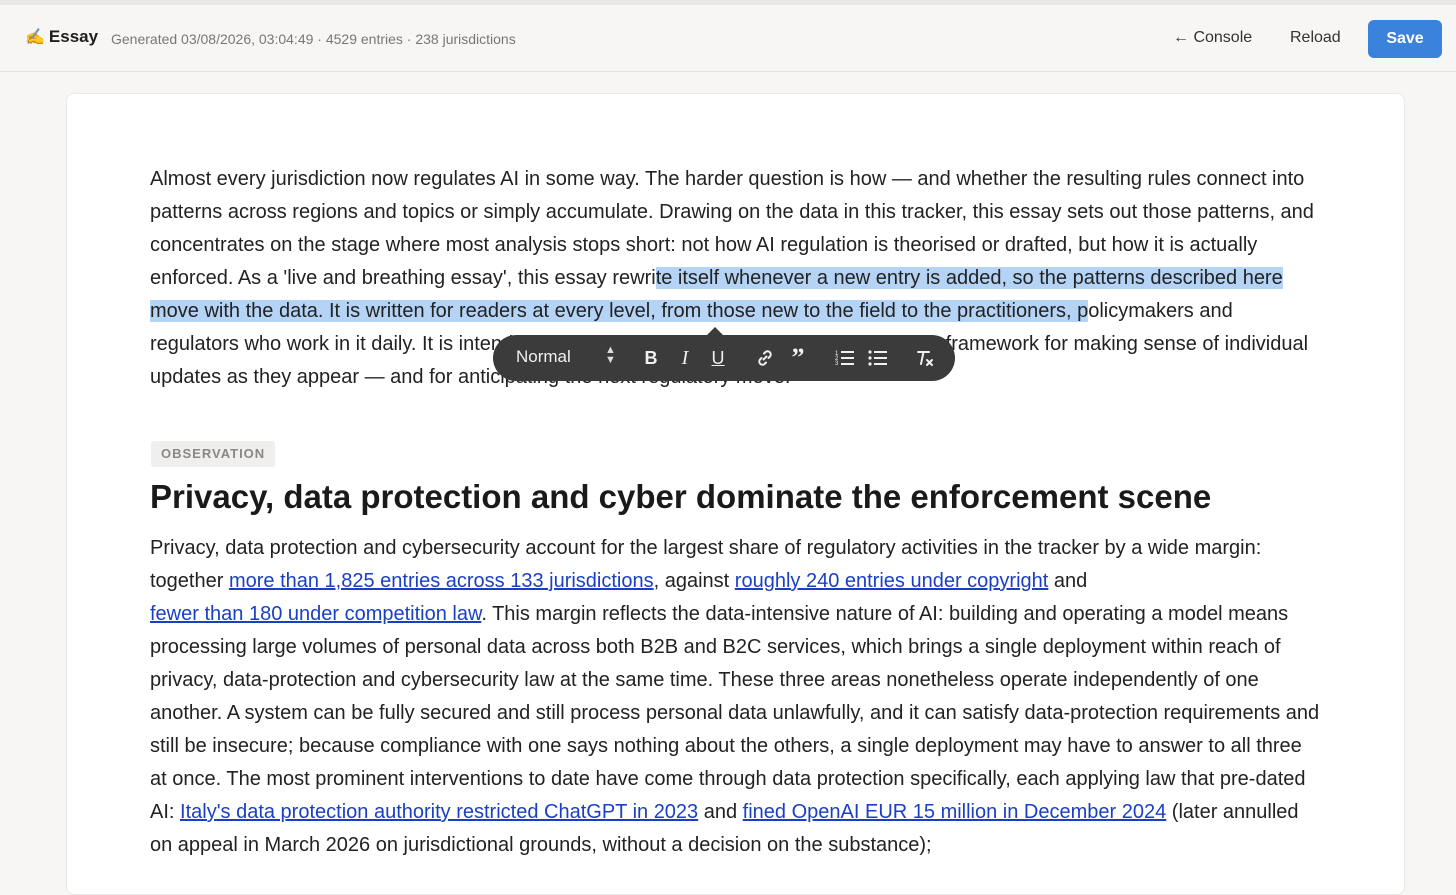 This screenshot has height=895, width=1456. I want to click on bold-button: B, so click(651, 358).